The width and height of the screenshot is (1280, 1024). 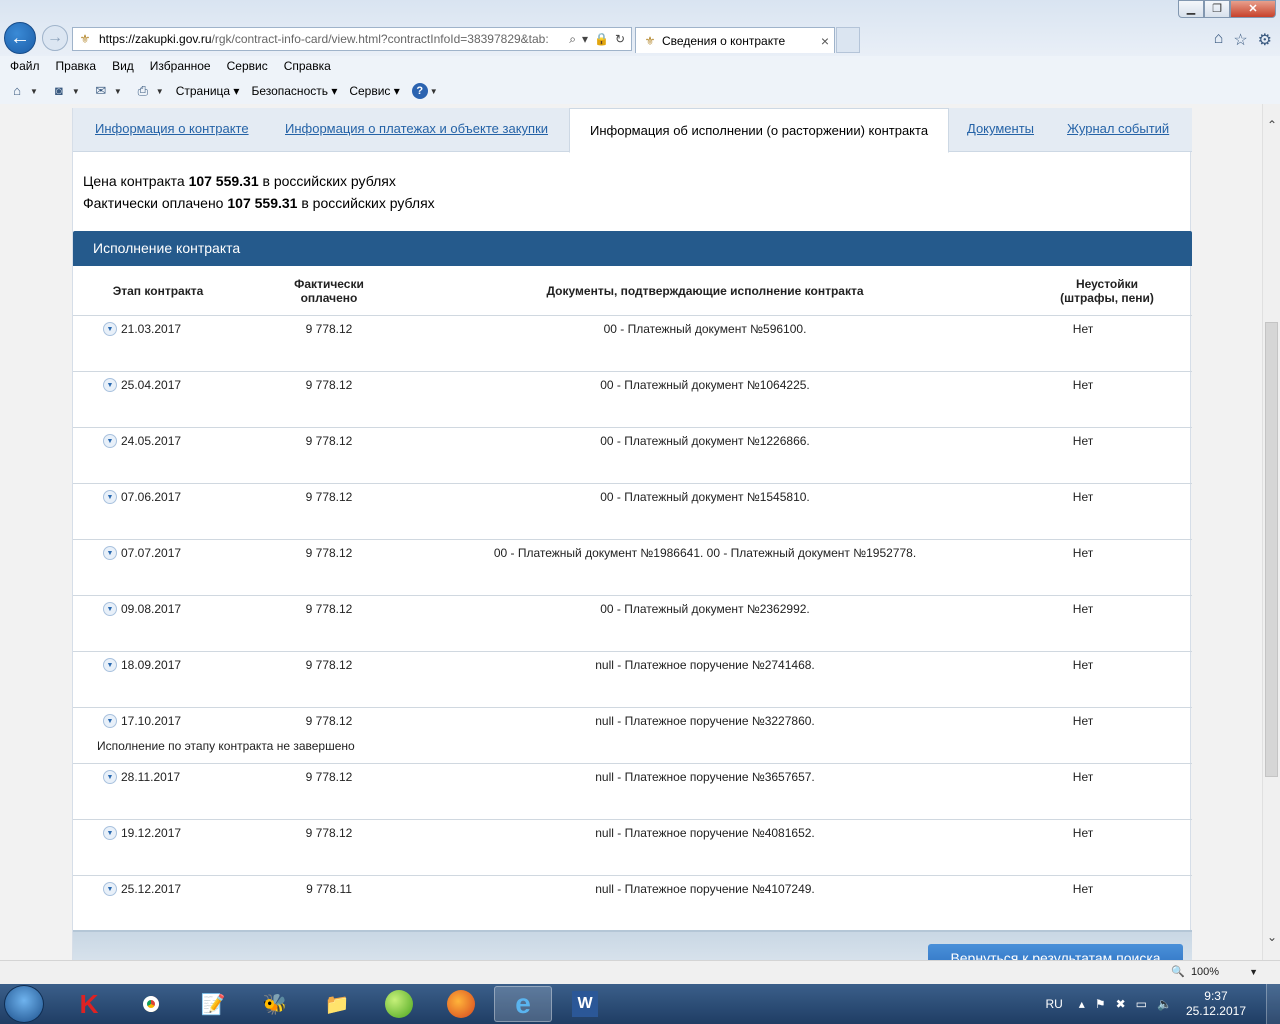 I want to click on command-safety: Безопасность ▾, so click(x=294, y=91).